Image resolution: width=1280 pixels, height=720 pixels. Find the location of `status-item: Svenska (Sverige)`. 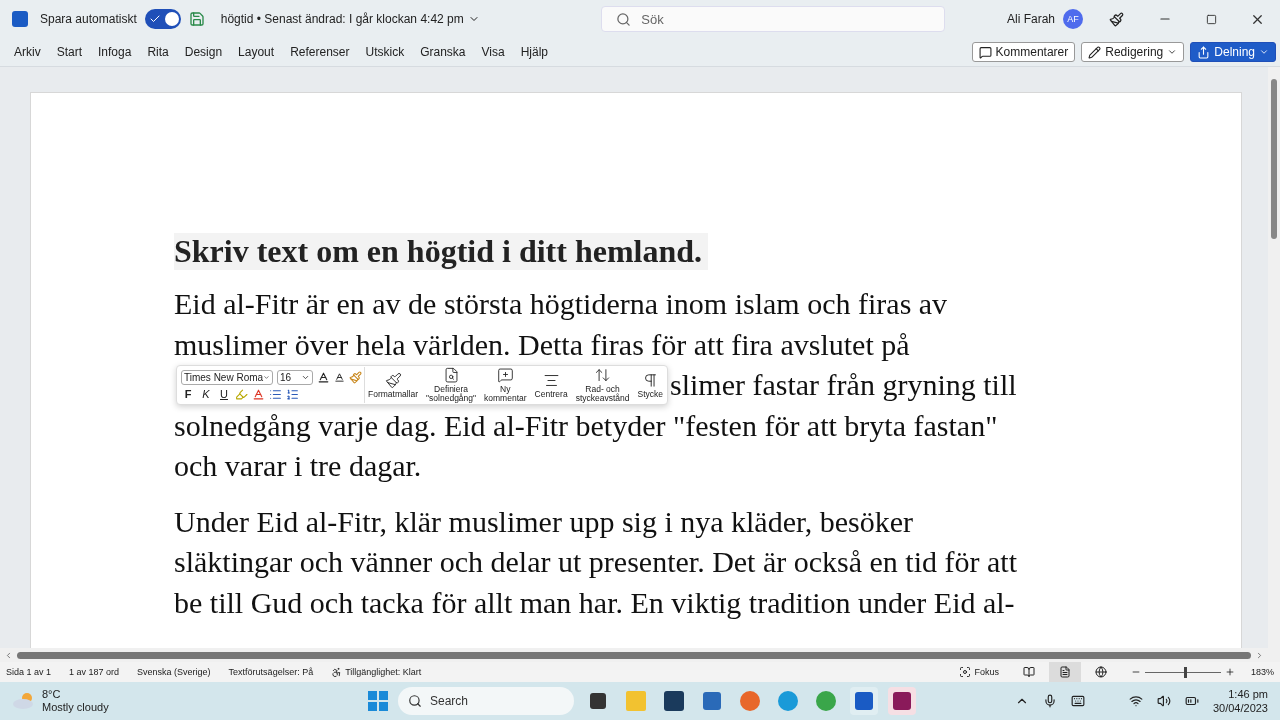

status-item: Svenska (Sverige) is located at coordinates (174, 672).